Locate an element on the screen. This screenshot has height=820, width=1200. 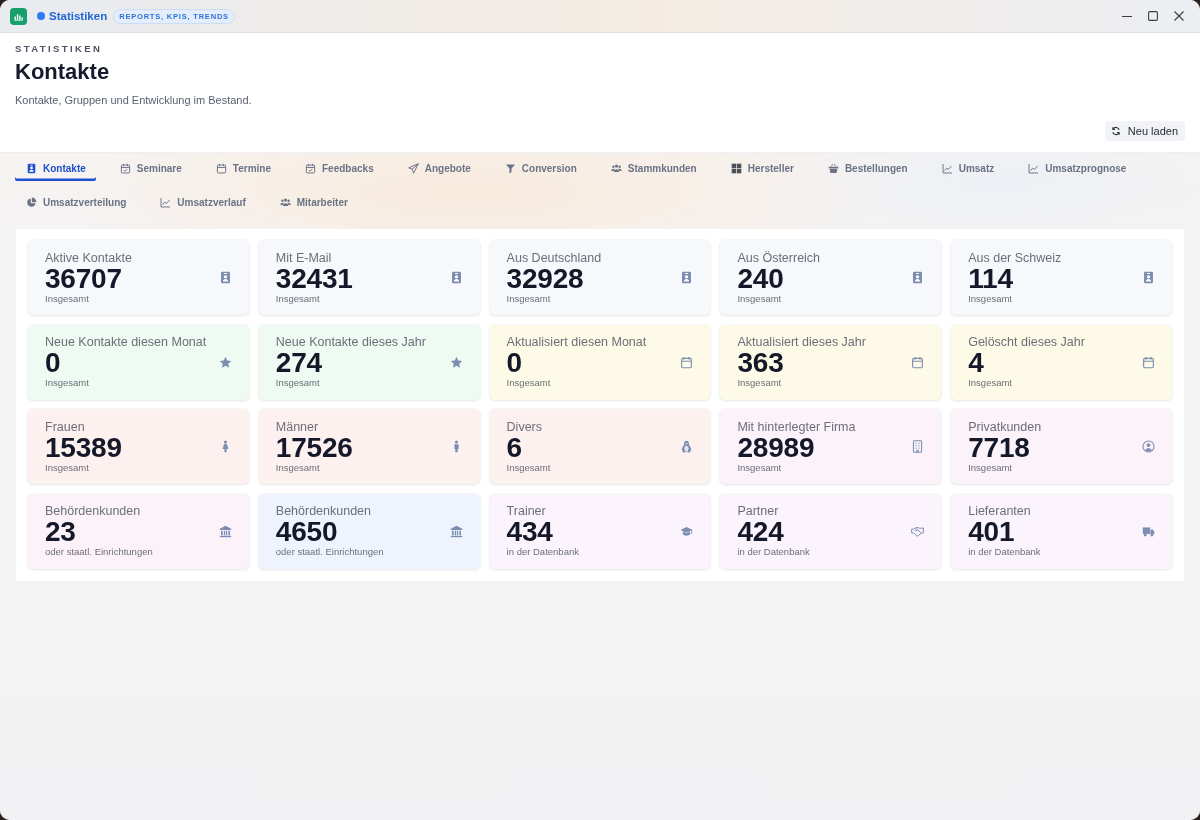
card-value: 114 is located at coordinates (990, 278).